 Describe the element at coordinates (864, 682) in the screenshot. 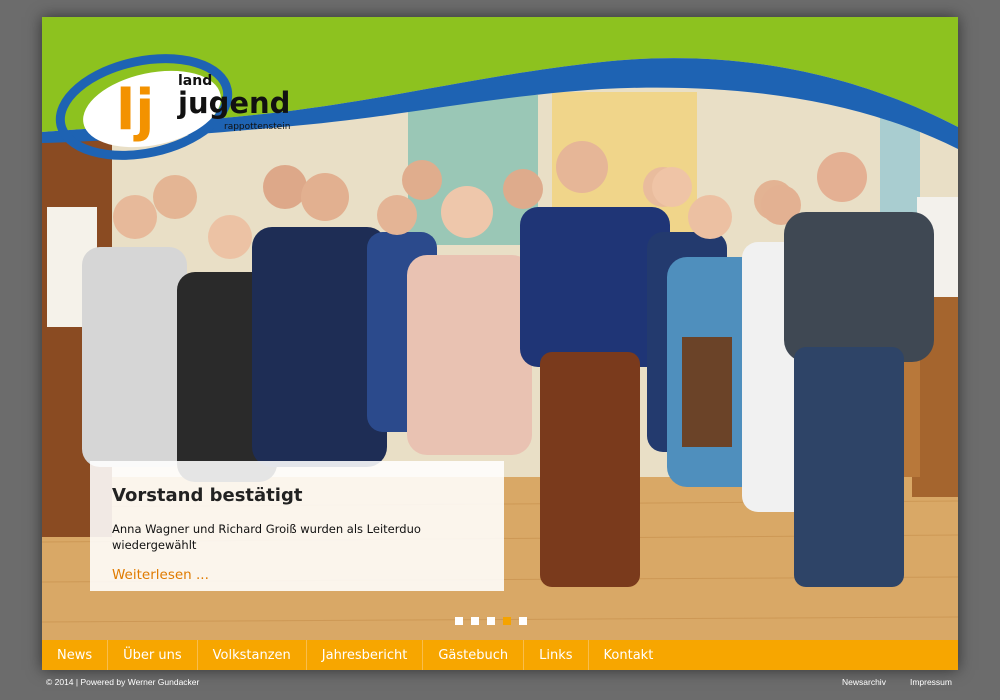

I see `footer-link-newsarchiv: Newsarchiv` at that location.